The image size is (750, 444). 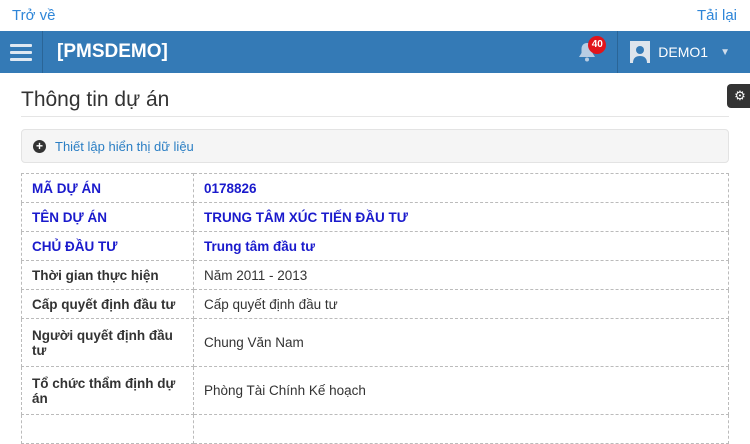 I want to click on row-value: Năm 2011 - 2013, so click(x=461, y=275).